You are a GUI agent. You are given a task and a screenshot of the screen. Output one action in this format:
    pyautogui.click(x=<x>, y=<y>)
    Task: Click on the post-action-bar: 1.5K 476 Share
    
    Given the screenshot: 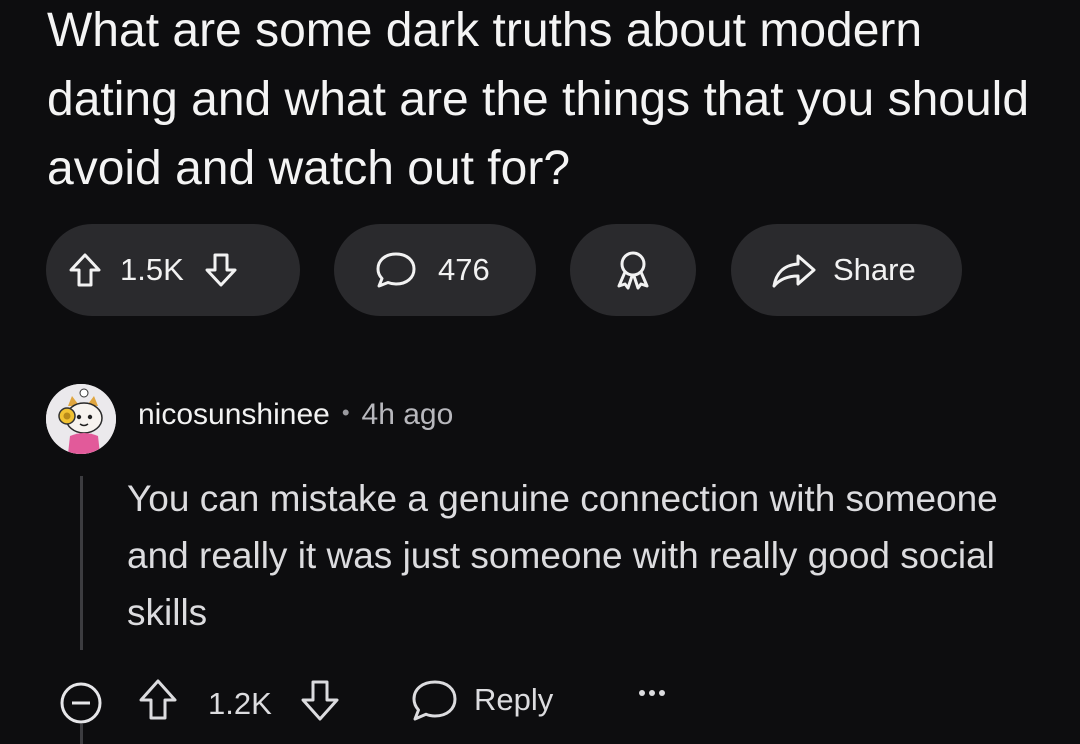 What is the action you would take?
    pyautogui.click(x=540, y=270)
    